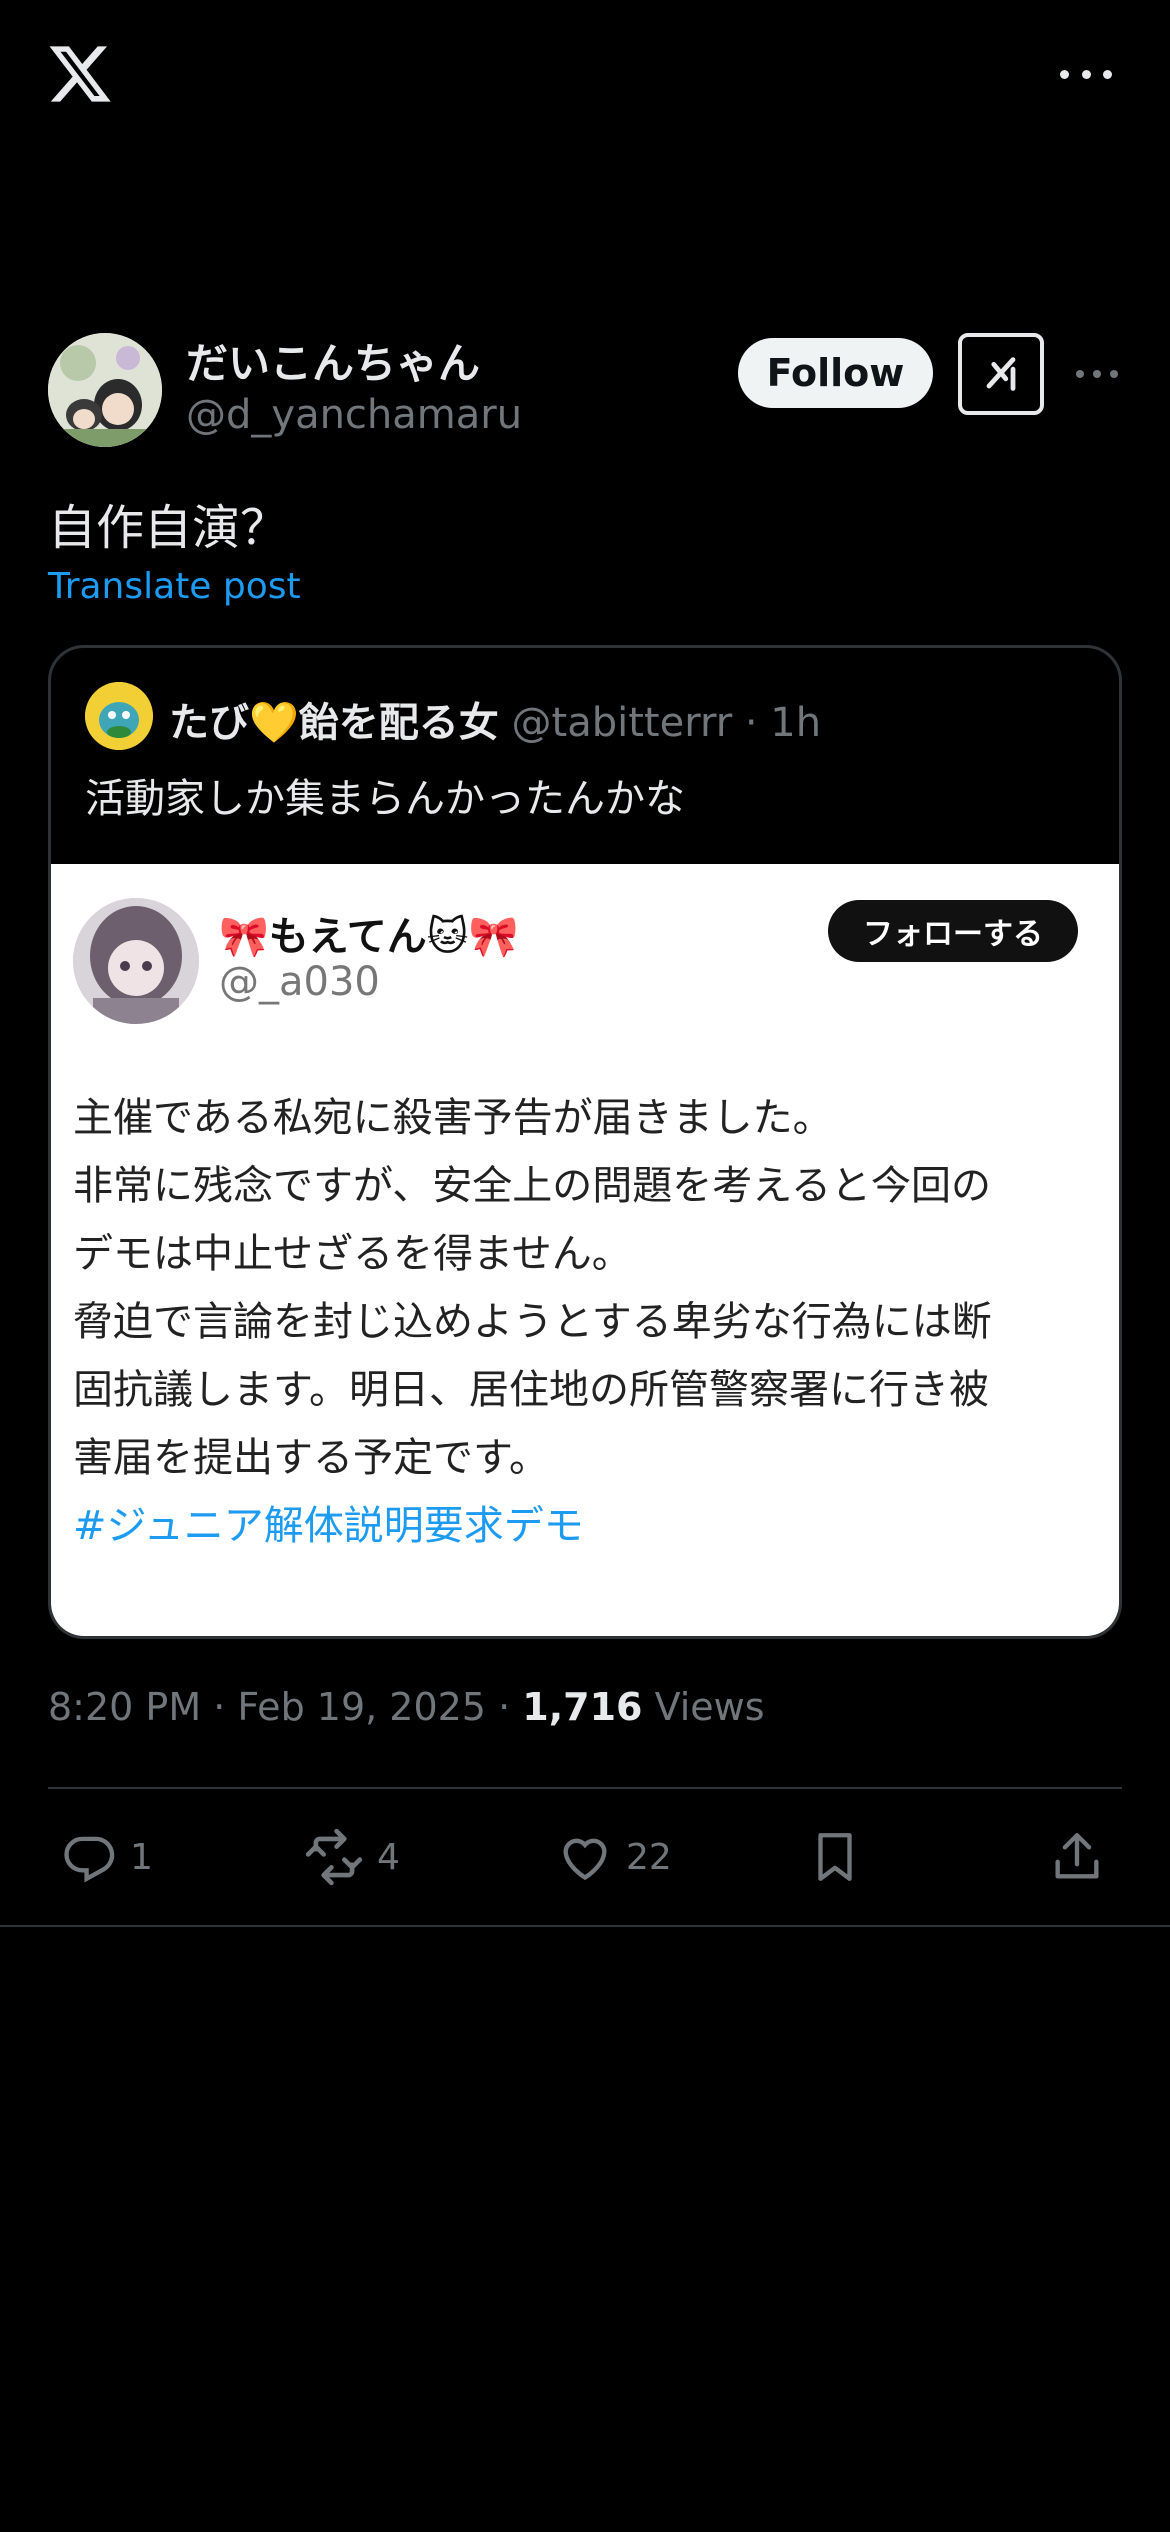 The height and width of the screenshot is (2532, 1170). Describe the element at coordinates (352, 1254) in the screenshot. I see `screenshot-line: デモは中止せざるを得ません。` at that location.